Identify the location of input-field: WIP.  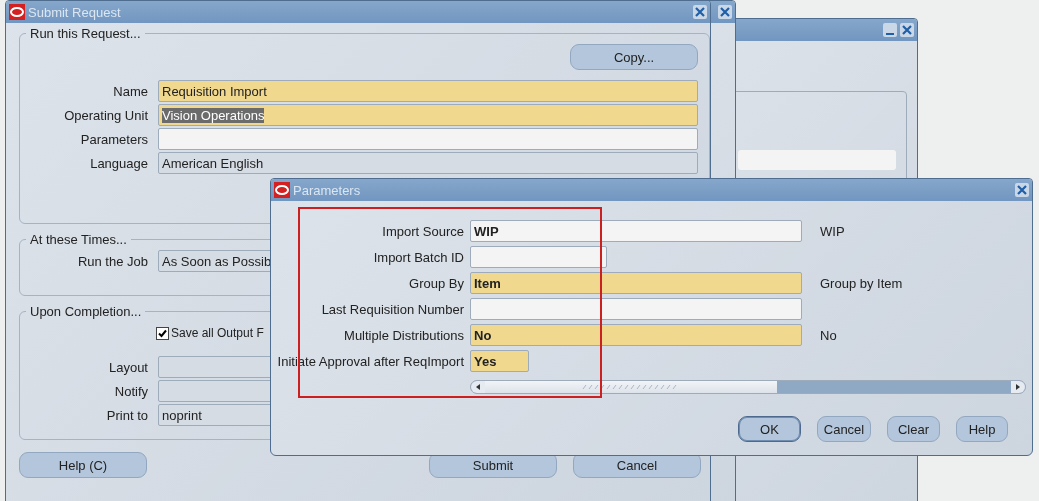
(636, 231).